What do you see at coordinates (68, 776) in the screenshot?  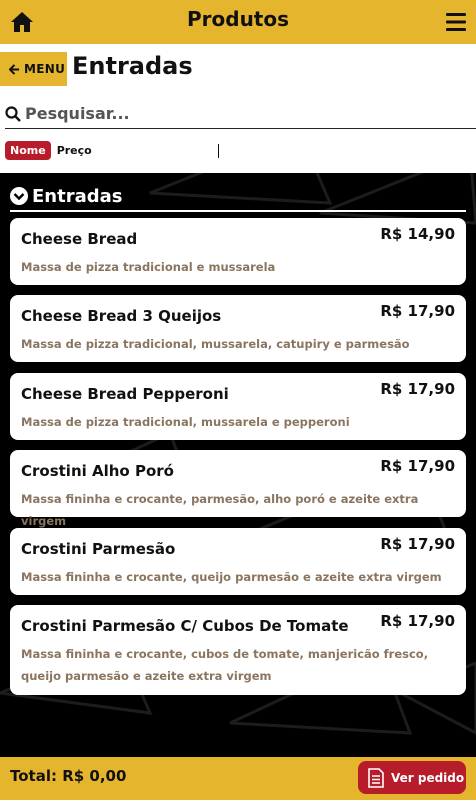 I see `order-total: Total: R$ 0,00` at bounding box center [68, 776].